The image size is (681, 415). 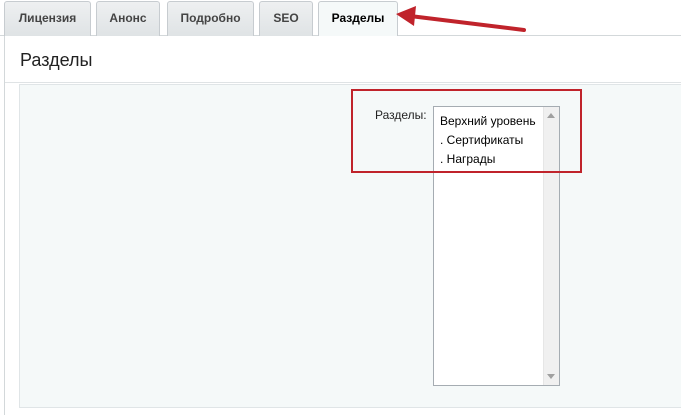 I want to click on sections-field-label: Разделы:, so click(x=401, y=115).